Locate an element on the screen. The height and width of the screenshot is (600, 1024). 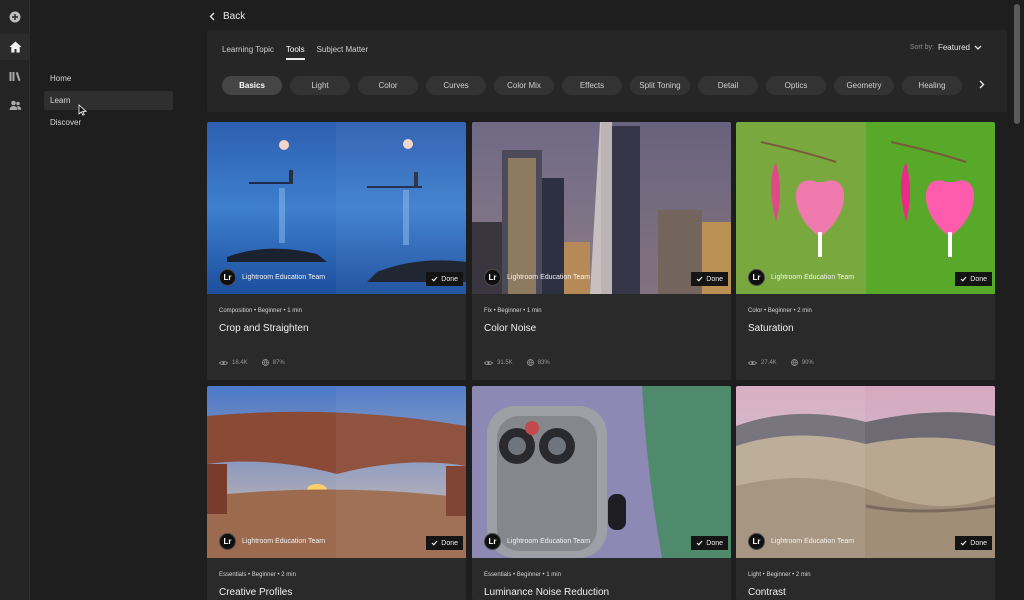
sidebar-item-home: Home is located at coordinates (108, 78).